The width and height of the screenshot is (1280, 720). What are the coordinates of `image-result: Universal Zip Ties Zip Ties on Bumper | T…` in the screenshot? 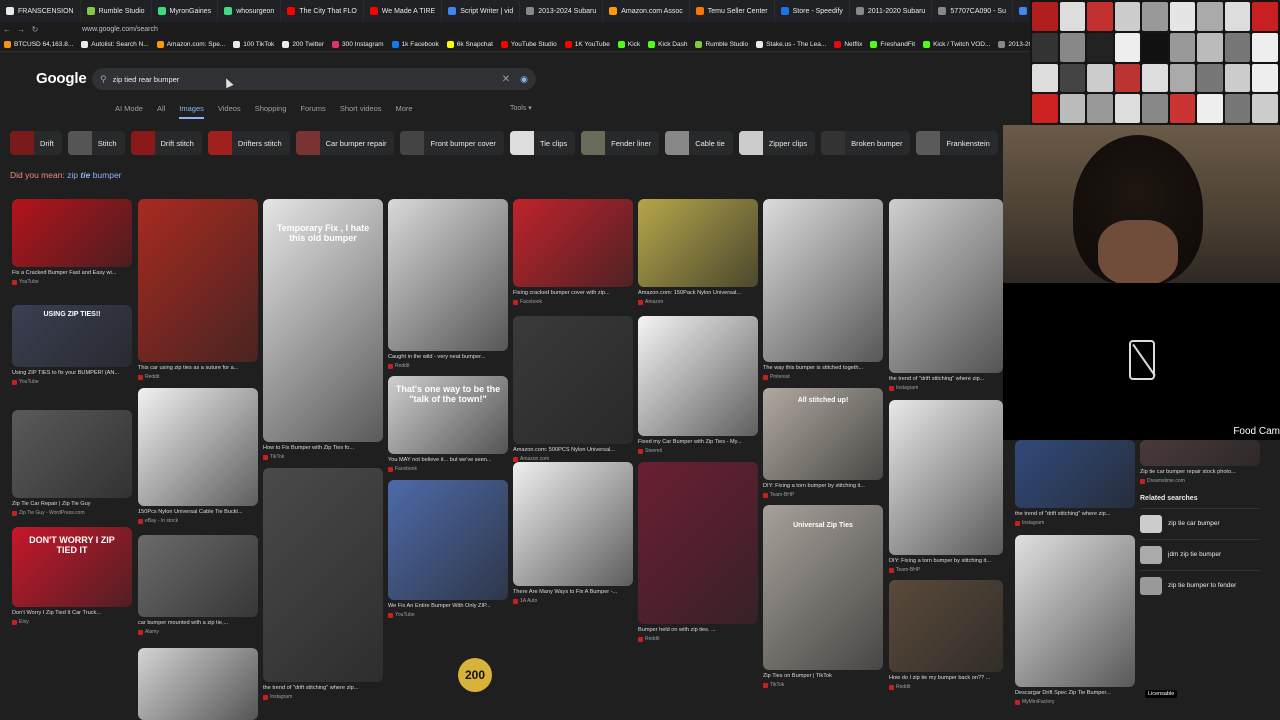 It's located at (823, 598).